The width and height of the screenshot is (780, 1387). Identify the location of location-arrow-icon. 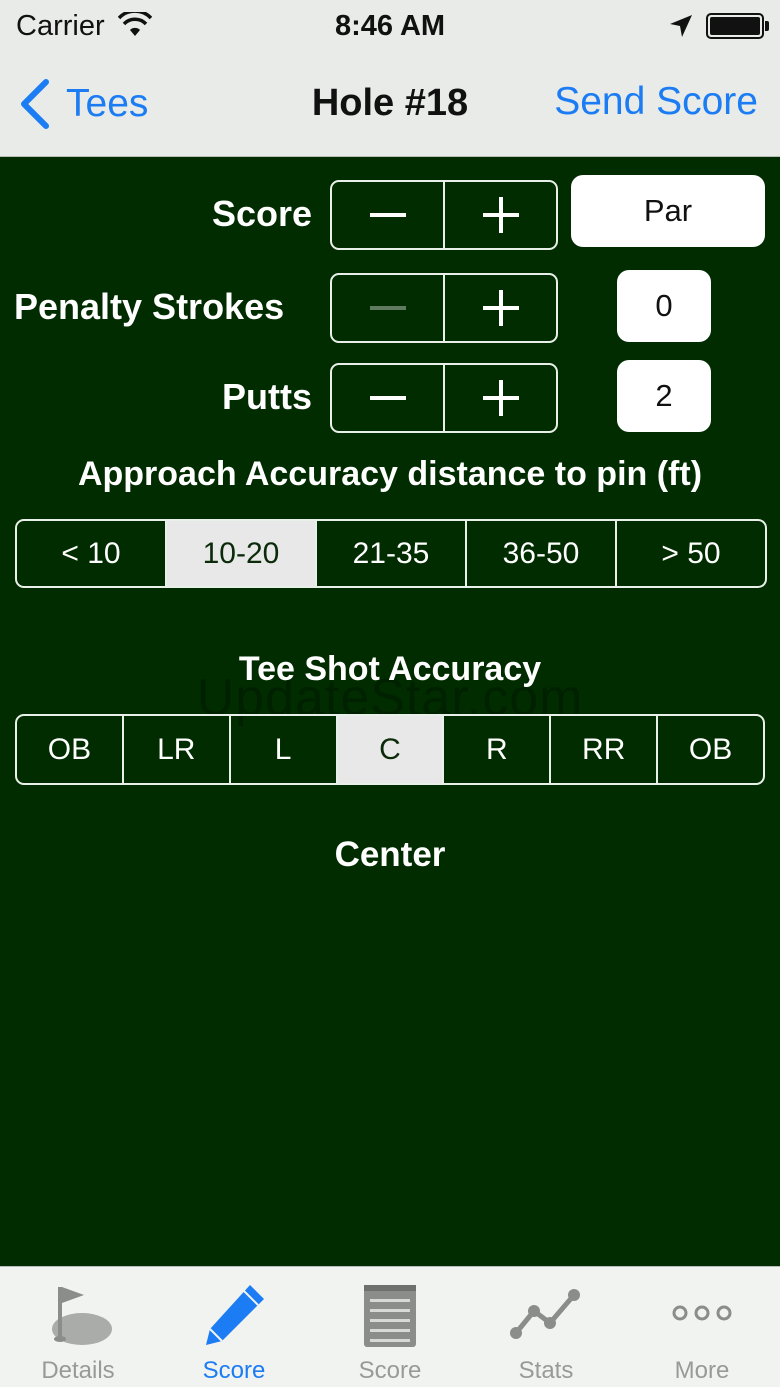
(681, 26).